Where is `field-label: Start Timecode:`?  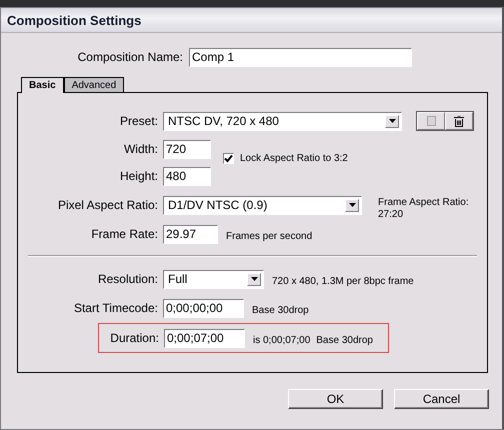 field-label: Start Timecode: is located at coordinates (115, 308).